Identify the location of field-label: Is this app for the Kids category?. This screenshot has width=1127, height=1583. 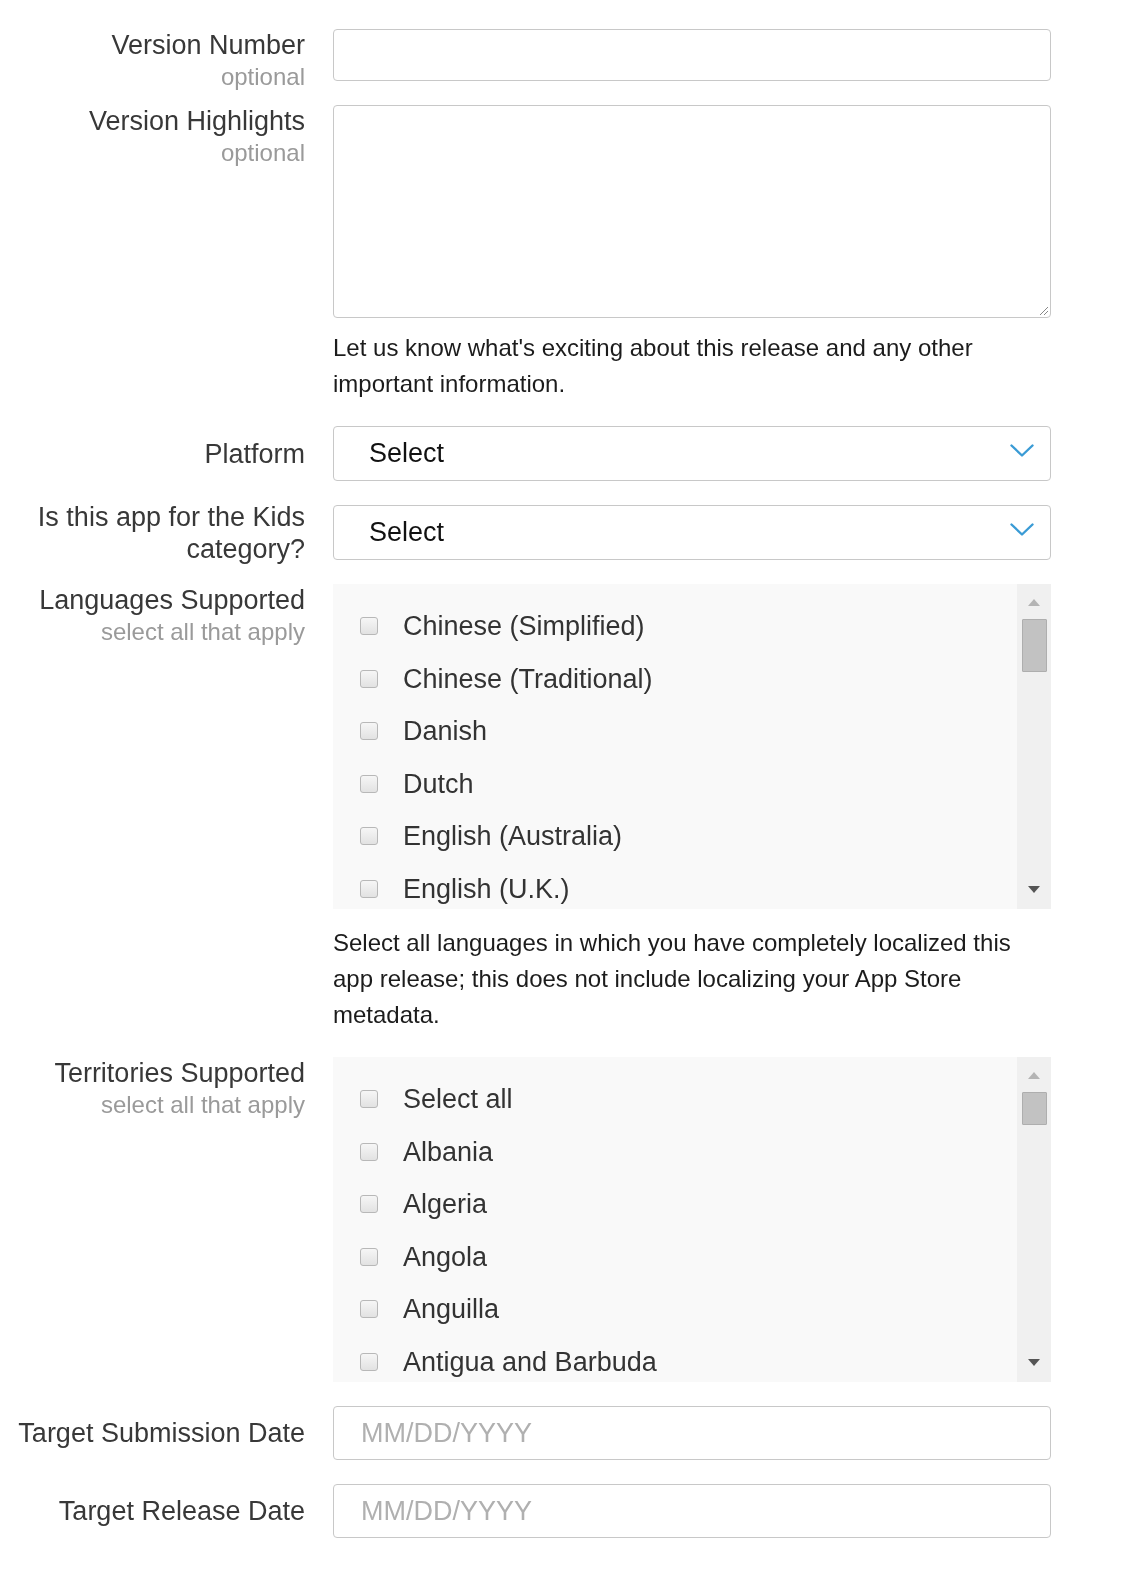
(170, 532).